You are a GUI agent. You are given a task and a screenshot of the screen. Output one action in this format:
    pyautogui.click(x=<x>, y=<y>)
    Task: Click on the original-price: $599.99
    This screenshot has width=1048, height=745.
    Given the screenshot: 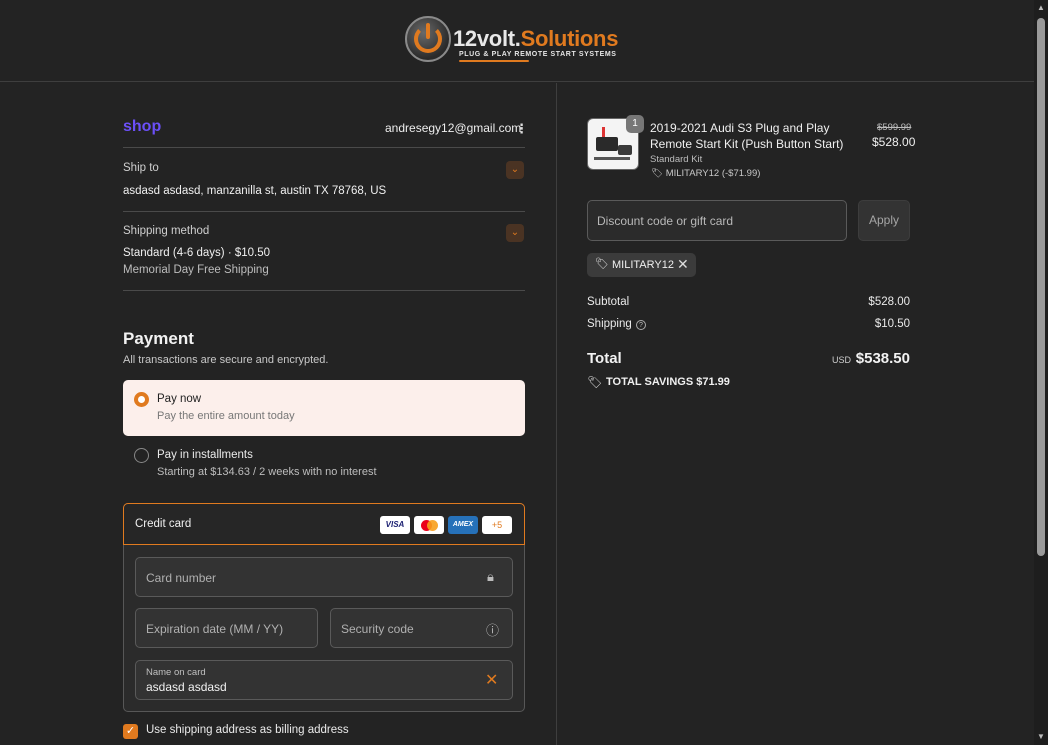 What is the action you would take?
    pyautogui.click(x=894, y=127)
    